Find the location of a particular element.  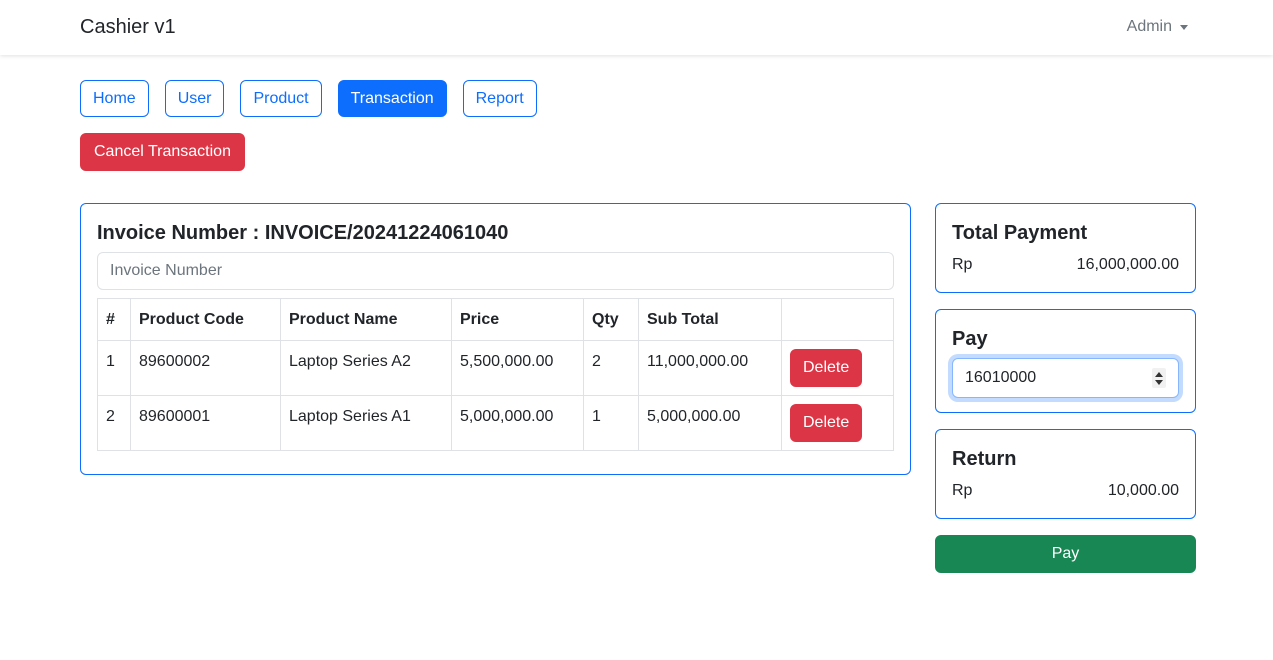

user-menu-dropdown: Admin is located at coordinates (1157, 27).